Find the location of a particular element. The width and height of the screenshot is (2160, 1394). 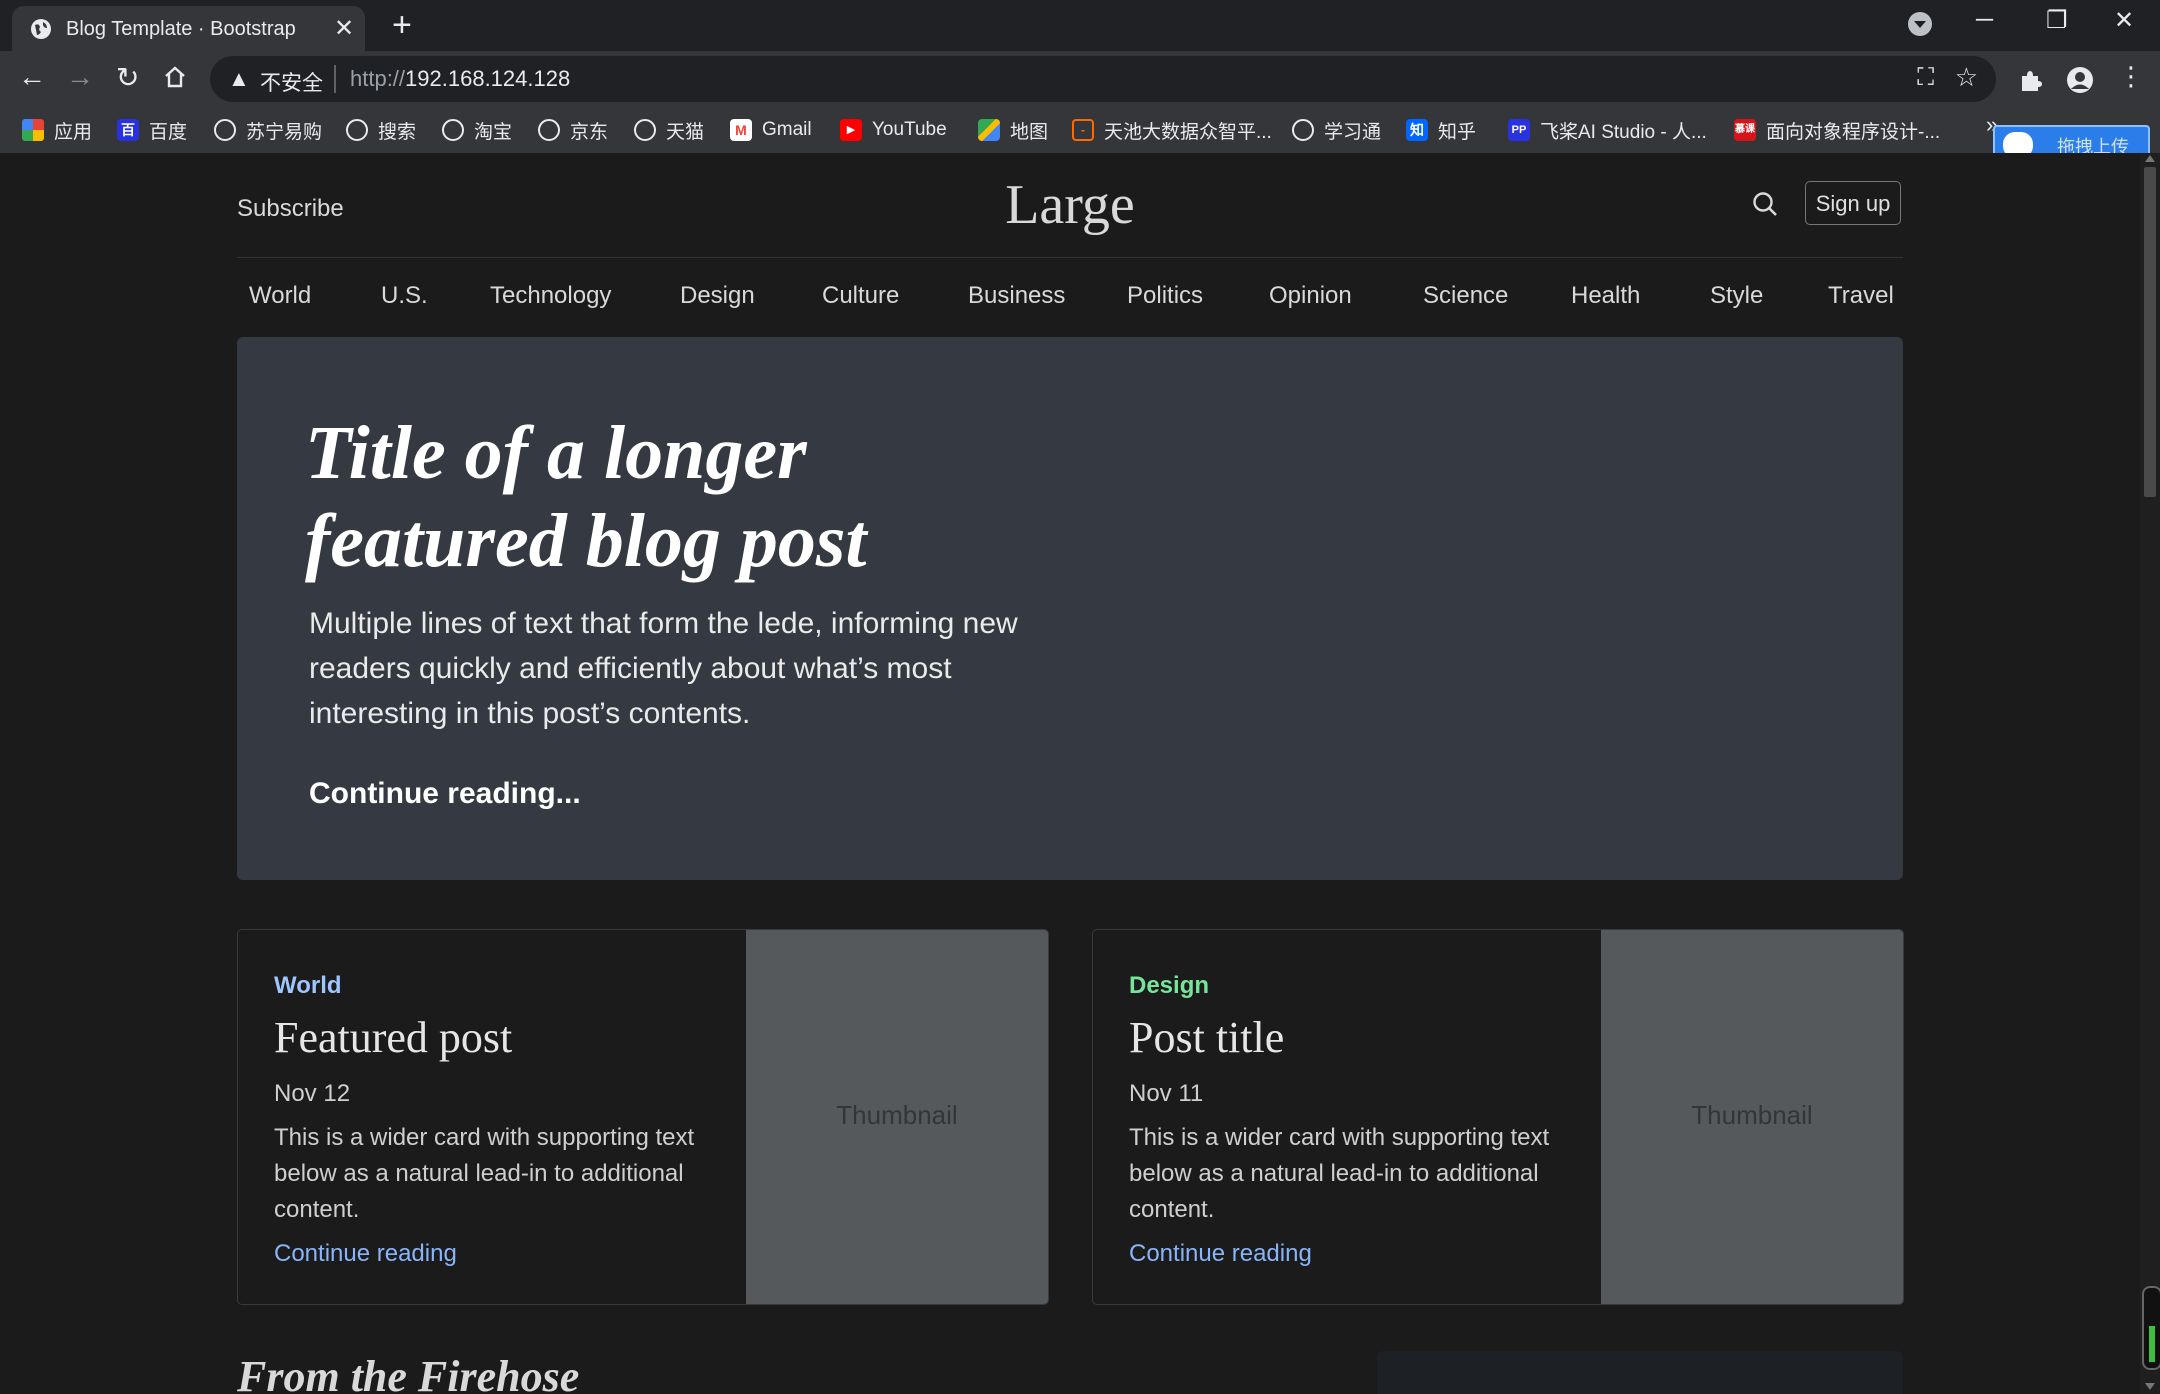

course-icon: 慕课 is located at coordinates (1745, 130).